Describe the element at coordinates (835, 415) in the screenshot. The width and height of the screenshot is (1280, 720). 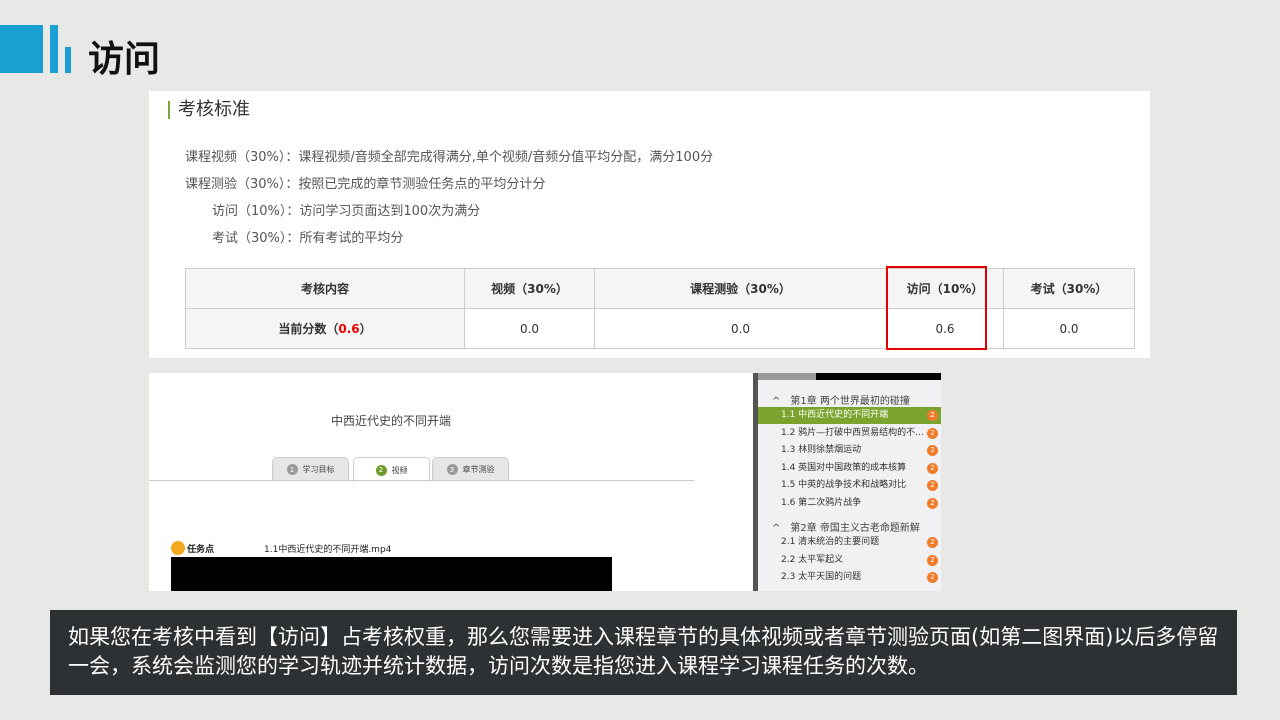
I see `item-label: 1.1 中西近代史的不同开端` at that location.